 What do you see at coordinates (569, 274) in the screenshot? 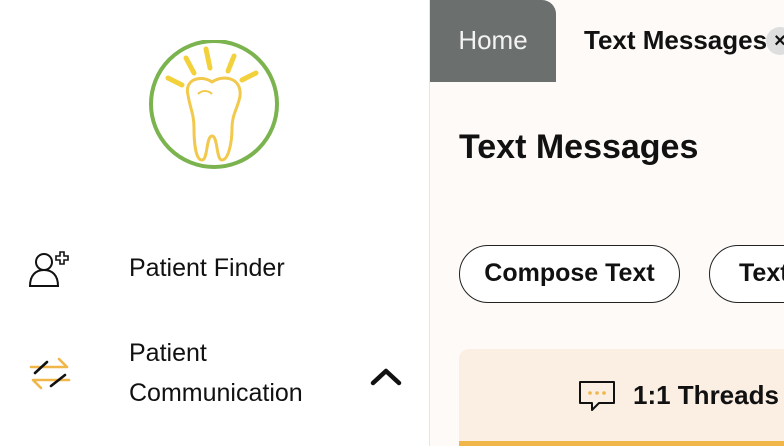
I see `compose-text-button: Compose Text` at bounding box center [569, 274].